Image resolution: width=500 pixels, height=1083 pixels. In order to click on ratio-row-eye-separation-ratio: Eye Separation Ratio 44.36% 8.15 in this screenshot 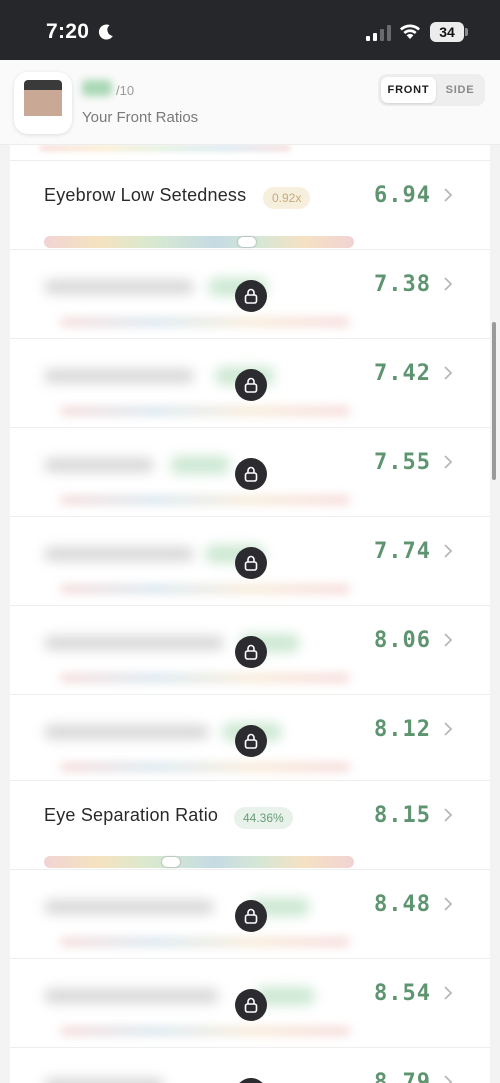, I will do `click(250, 824)`.